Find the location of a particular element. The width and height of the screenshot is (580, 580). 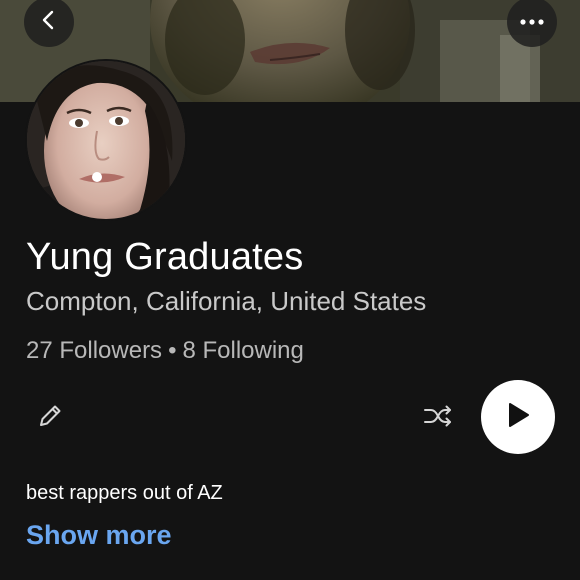

profile-location: Compton, California, United States is located at coordinates (226, 301).